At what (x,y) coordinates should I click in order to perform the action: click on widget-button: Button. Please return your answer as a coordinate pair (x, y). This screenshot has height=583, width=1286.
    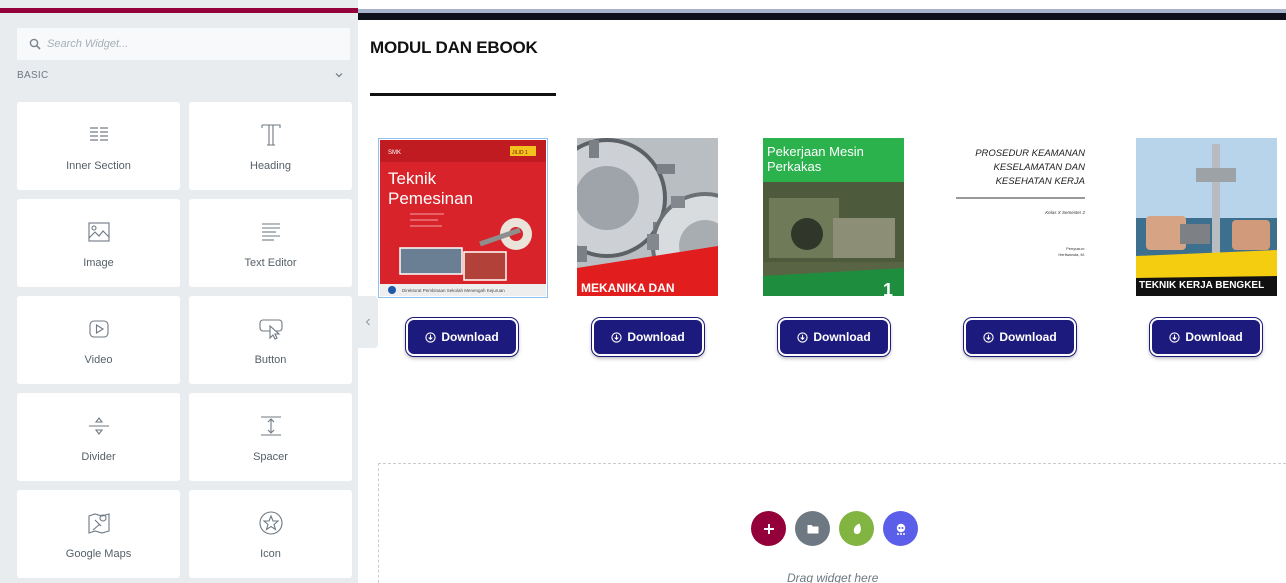
    Looking at the image, I should click on (270, 340).